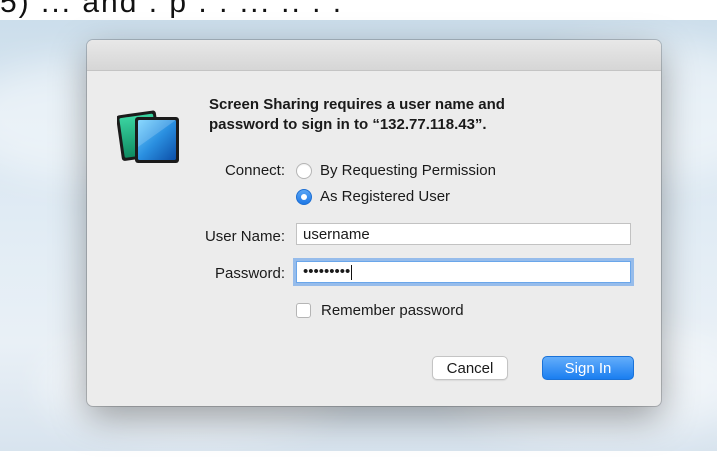  Describe the element at coordinates (303, 310) in the screenshot. I see `checkbox-icon` at that location.